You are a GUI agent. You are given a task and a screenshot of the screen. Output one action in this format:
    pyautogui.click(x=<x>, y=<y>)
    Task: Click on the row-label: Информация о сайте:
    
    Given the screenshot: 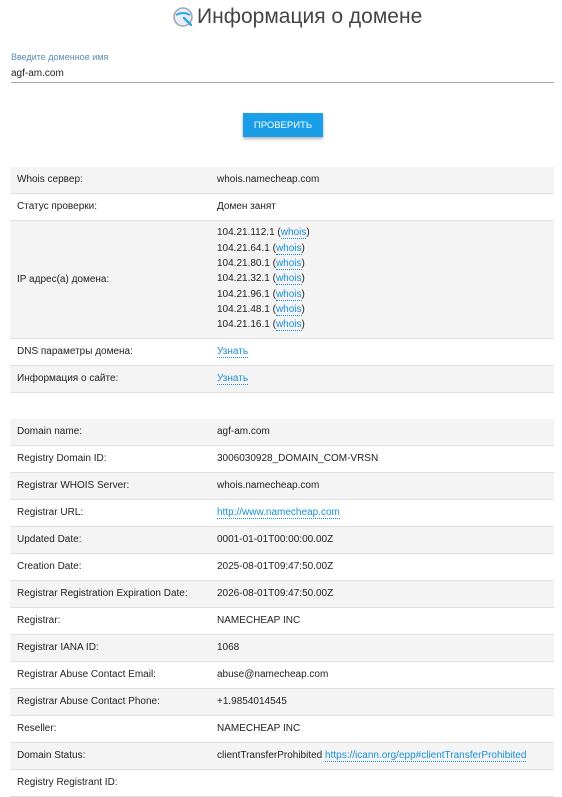 What is the action you would take?
    pyautogui.click(x=110, y=379)
    